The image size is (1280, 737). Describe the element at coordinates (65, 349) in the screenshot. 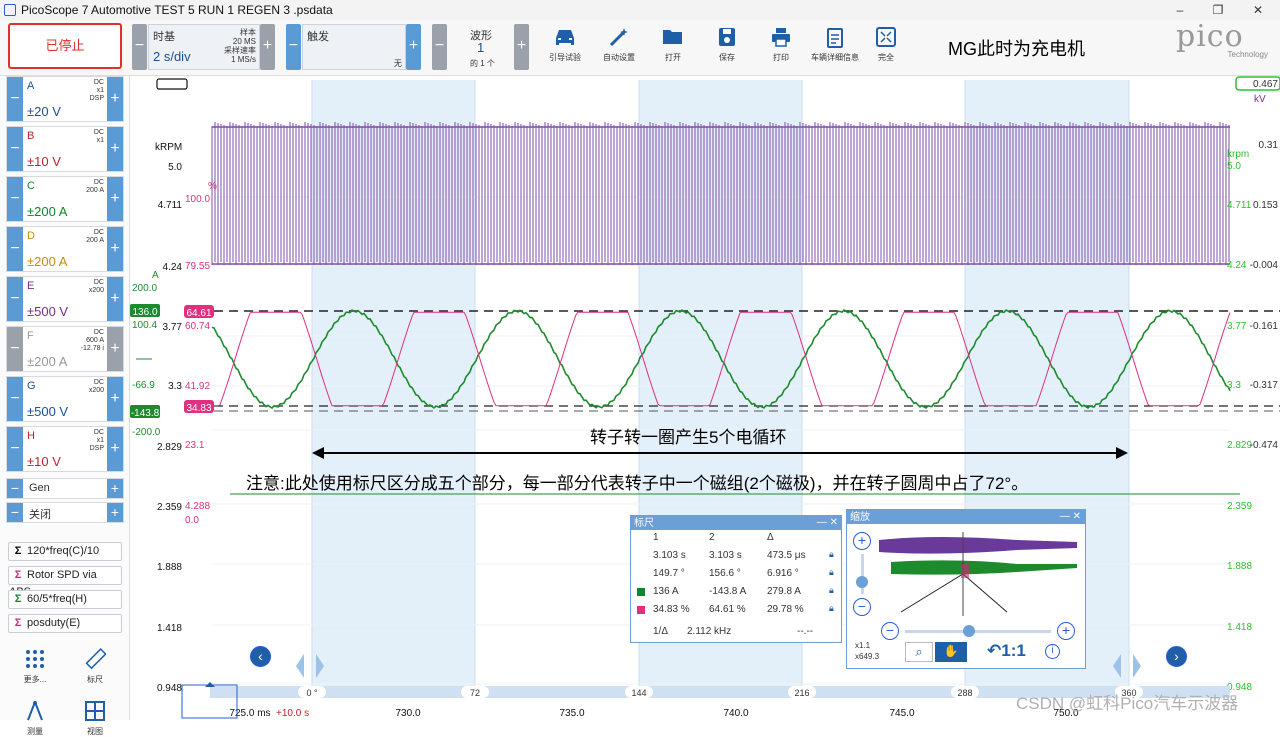

I see `channel-f-control: − F DC 600 A -12.78 i ±200 A +` at that location.